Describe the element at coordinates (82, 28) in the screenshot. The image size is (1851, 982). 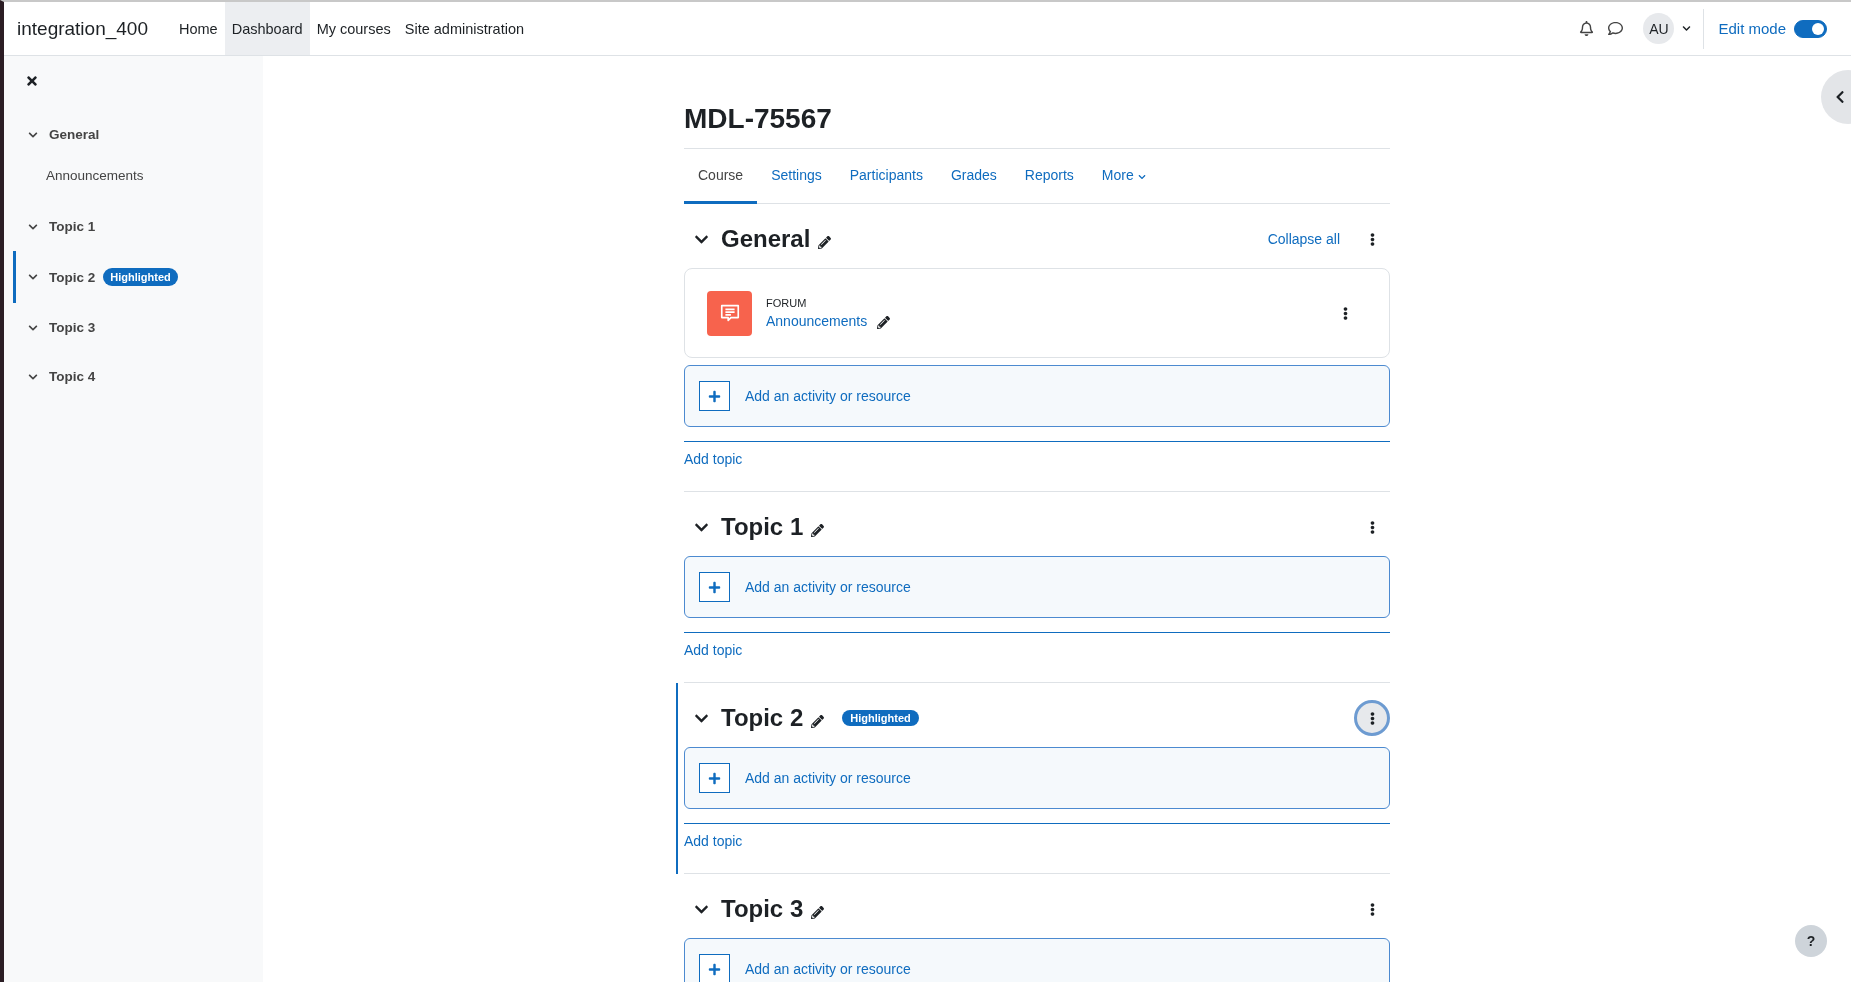
I see `site-name: integration_400` at that location.